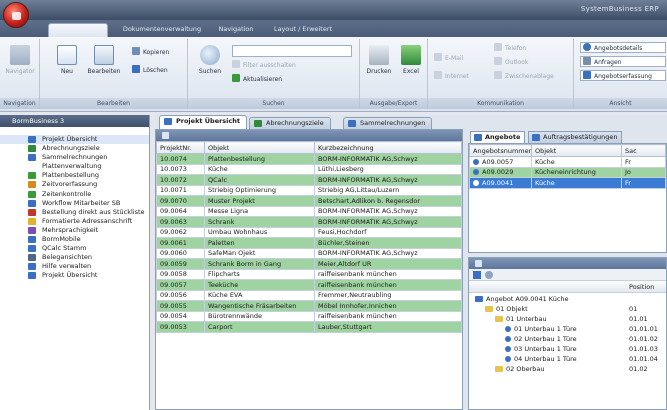 The height and width of the screenshot is (410, 667). I want to click on tree-node: 01 Unterbau 01.01, so click(568, 320).